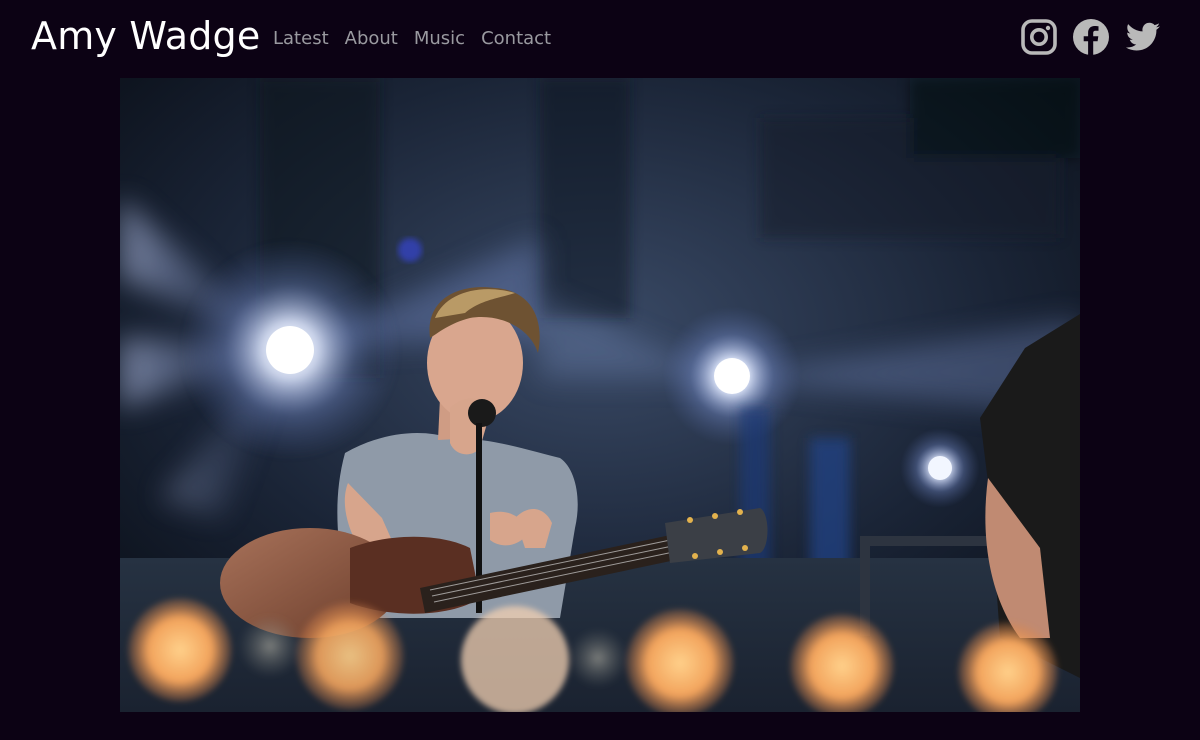  I want to click on instagram-icon, so click(1039, 37).